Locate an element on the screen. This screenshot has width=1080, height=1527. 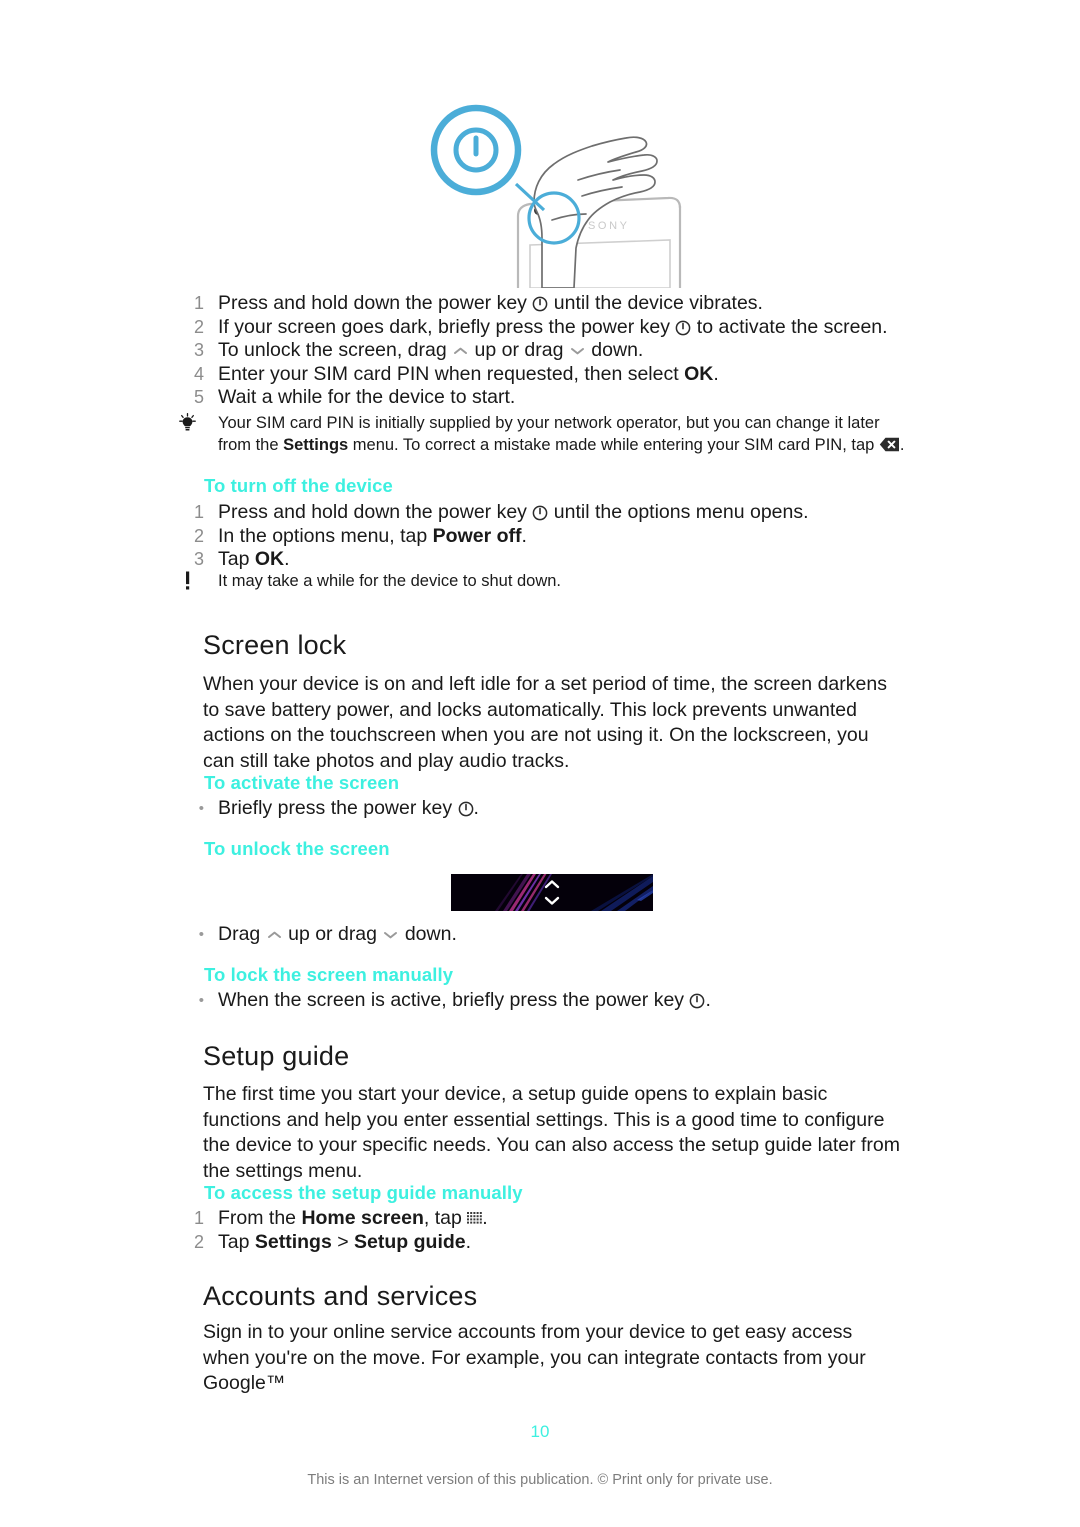
list-item: • Drag up or drag down. is located at coordinates (550, 934).